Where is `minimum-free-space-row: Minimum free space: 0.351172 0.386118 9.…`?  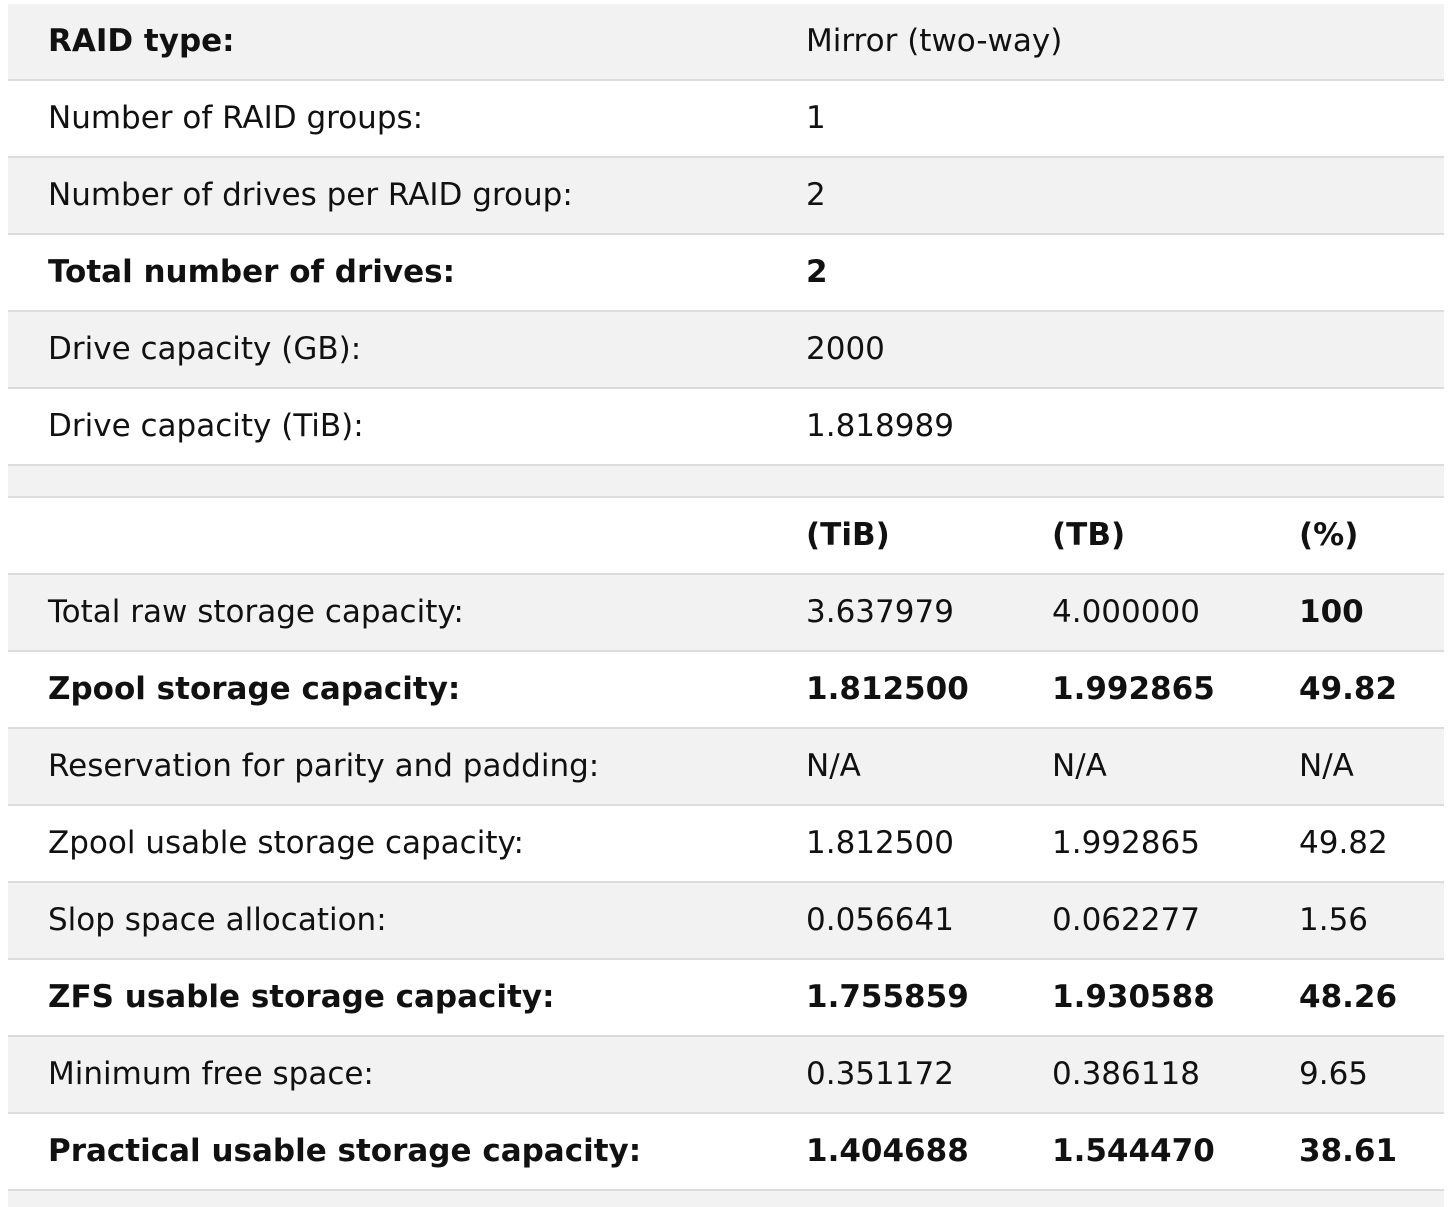
minimum-free-space-row: Minimum free space: 0.351172 0.386118 9.… is located at coordinates (726, 1075).